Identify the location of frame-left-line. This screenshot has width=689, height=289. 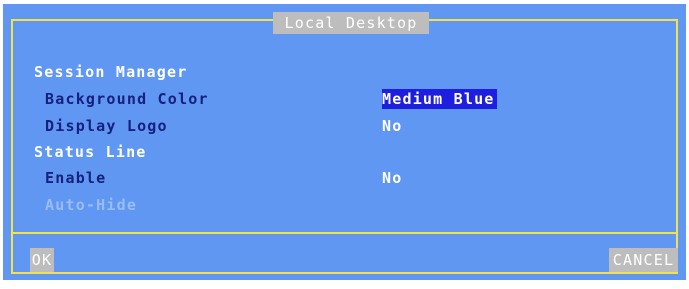
(12, 146).